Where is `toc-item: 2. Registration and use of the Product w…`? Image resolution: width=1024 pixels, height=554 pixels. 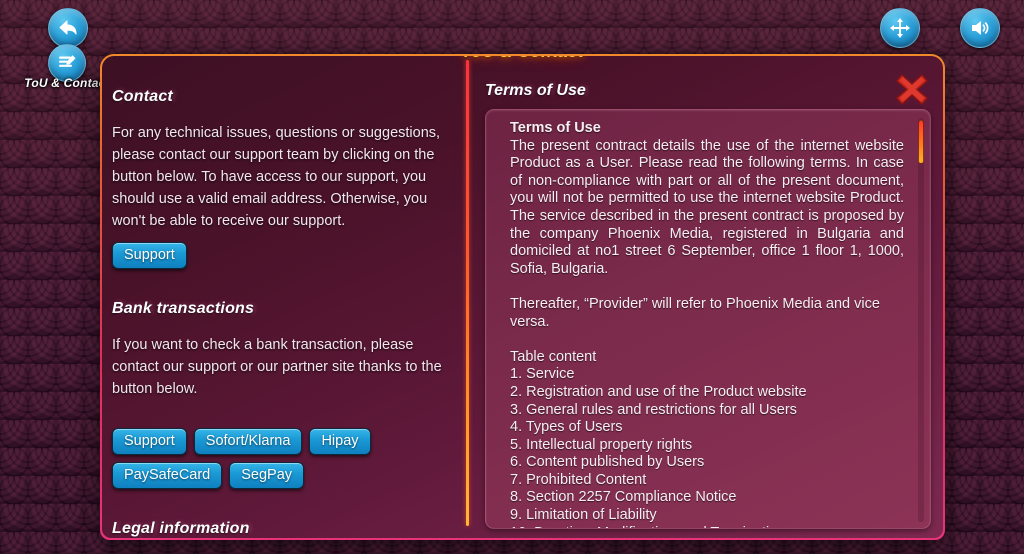
toc-item: 2. Registration and use of the Product w… is located at coordinates (658, 391).